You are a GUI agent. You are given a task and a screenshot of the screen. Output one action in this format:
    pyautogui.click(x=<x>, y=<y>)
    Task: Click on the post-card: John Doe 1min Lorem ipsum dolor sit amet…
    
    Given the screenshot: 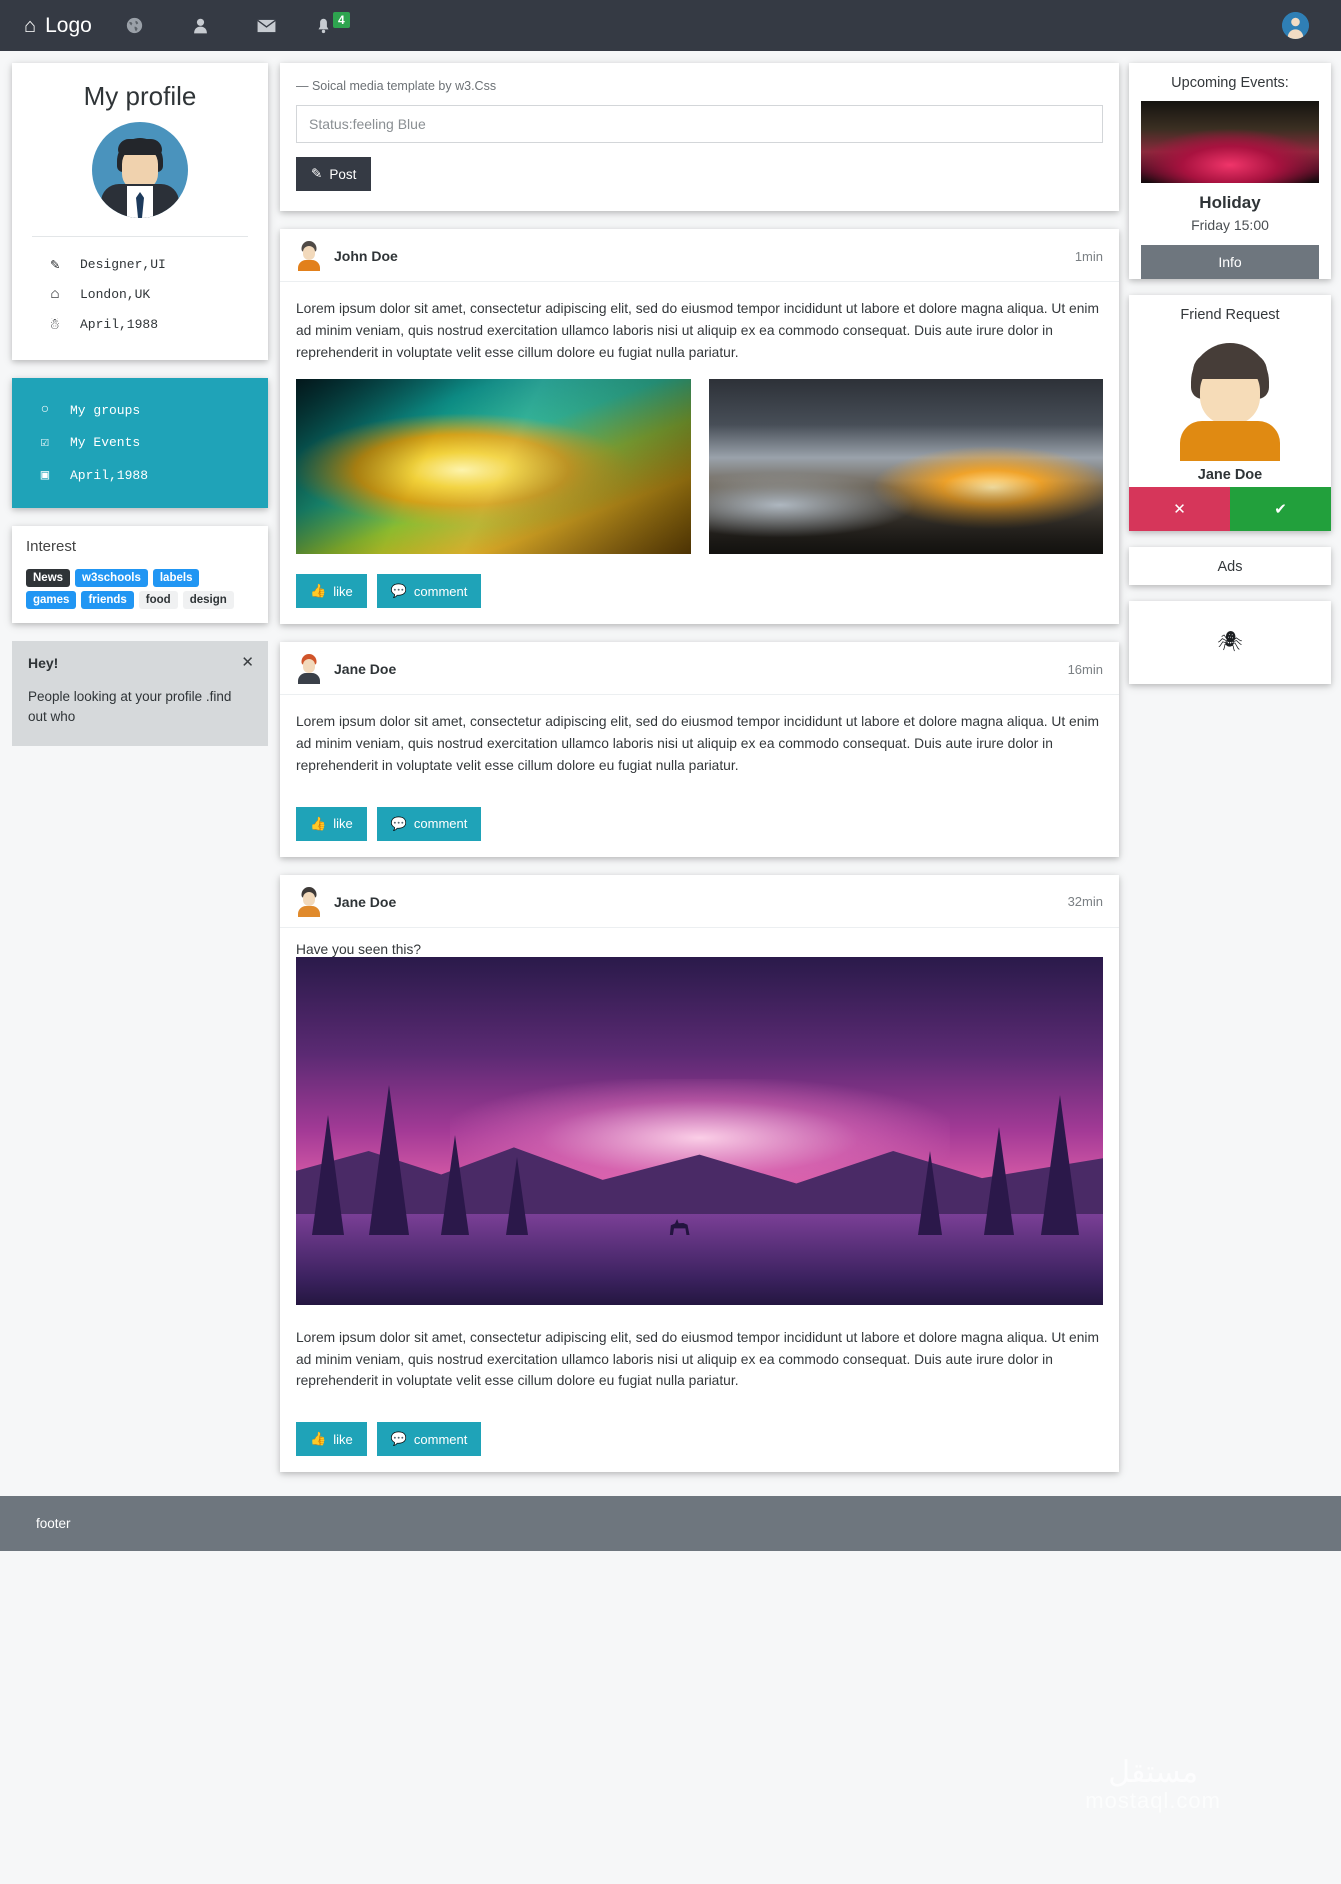 What is the action you would take?
    pyautogui.click(x=699, y=427)
    